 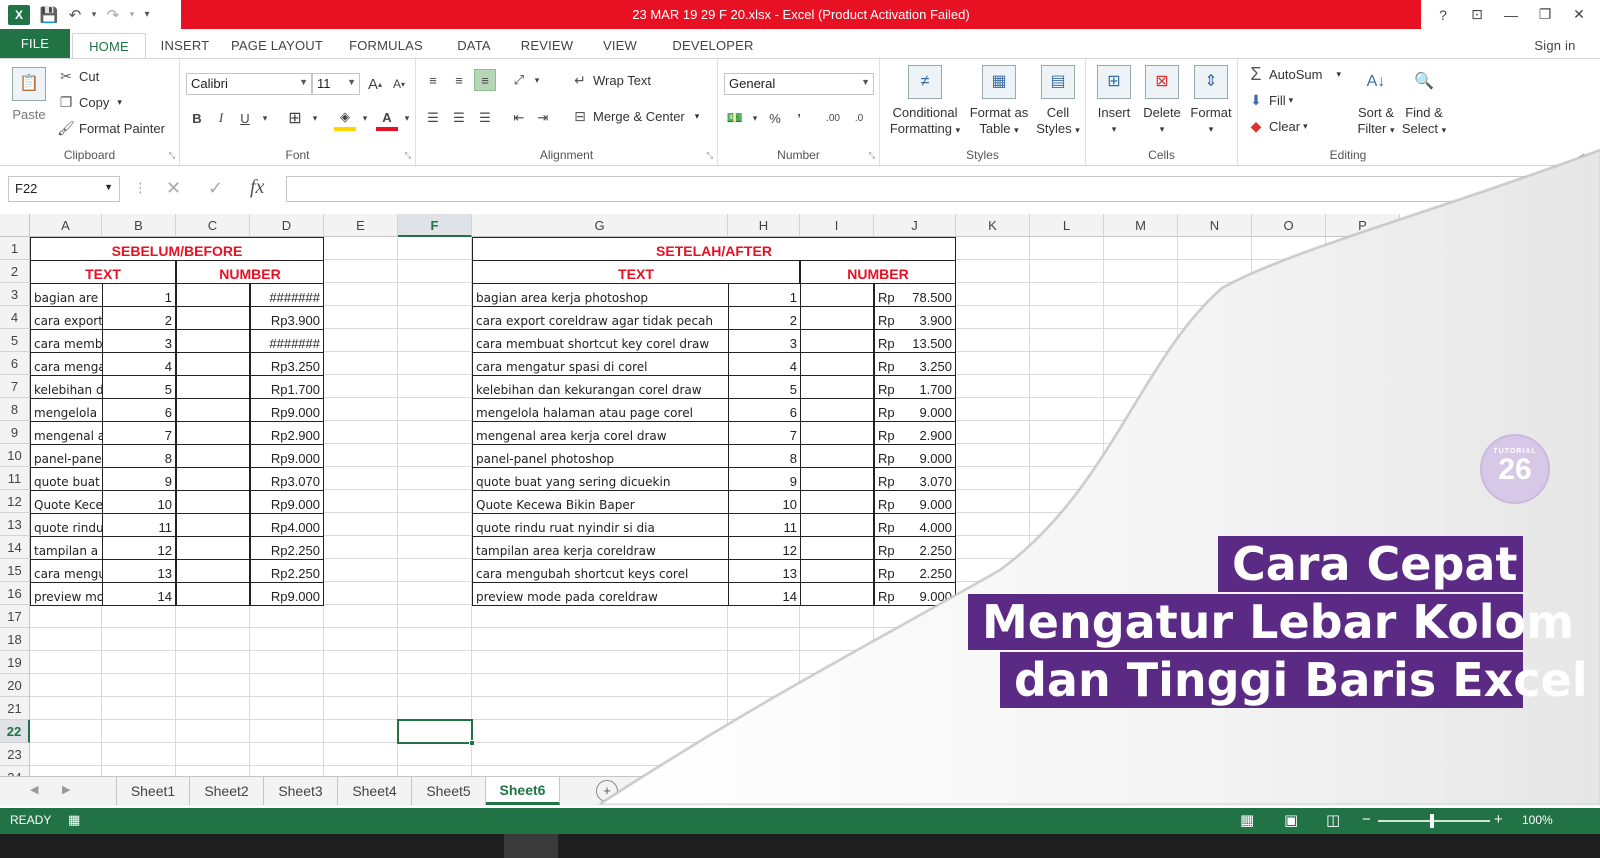 What do you see at coordinates (915, 548) in the screenshot?
I see `after-amount-cell: Rp 2.250` at bounding box center [915, 548].